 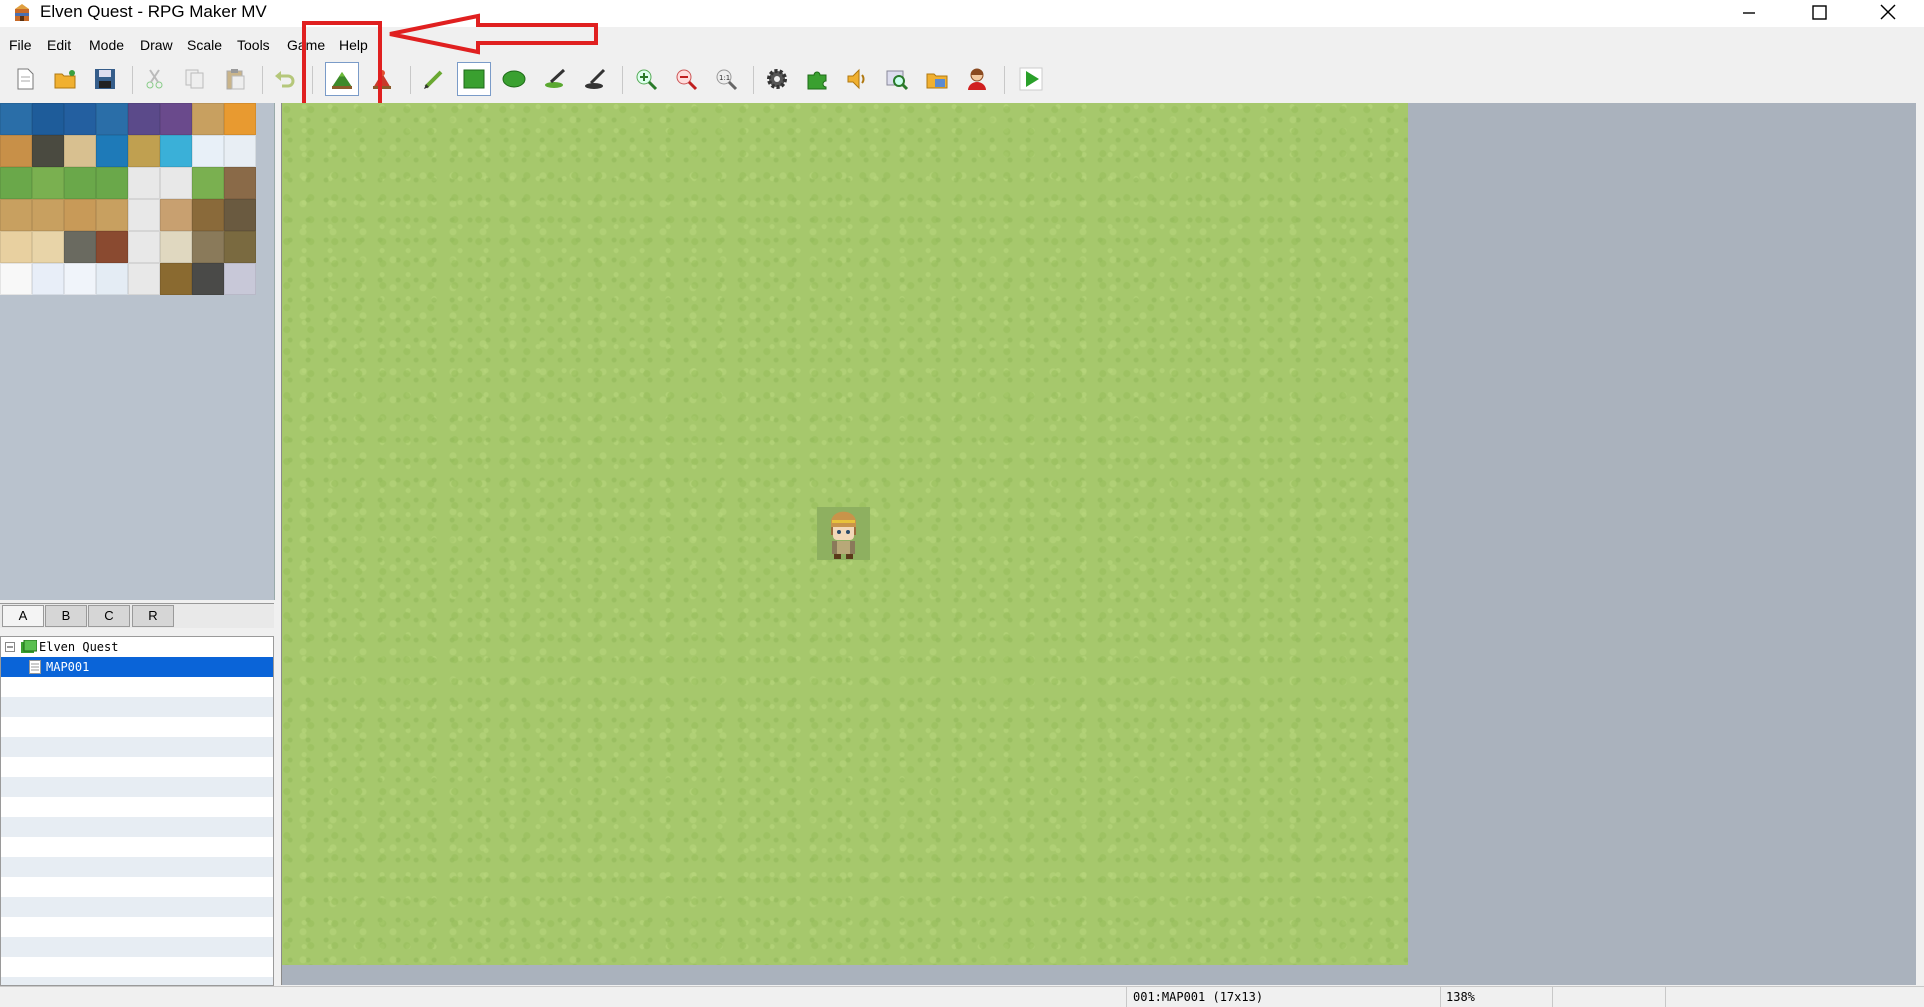 What do you see at coordinates (1748, 13) in the screenshot?
I see `minimize-button` at bounding box center [1748, 13].